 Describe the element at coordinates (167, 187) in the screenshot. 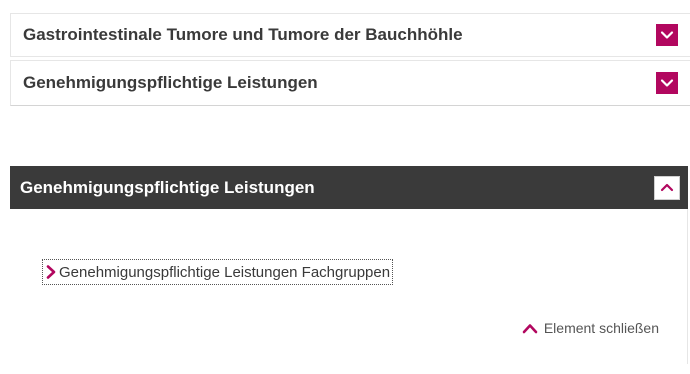

I see `accordion-expanded-title: Genehmigungspflichtige Leistungen` at that location.